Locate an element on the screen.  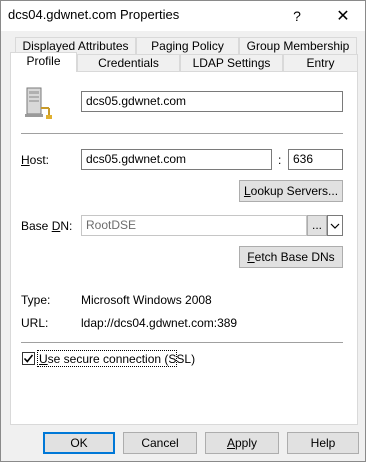
help-button: Help is located at coordinates (323, 443).